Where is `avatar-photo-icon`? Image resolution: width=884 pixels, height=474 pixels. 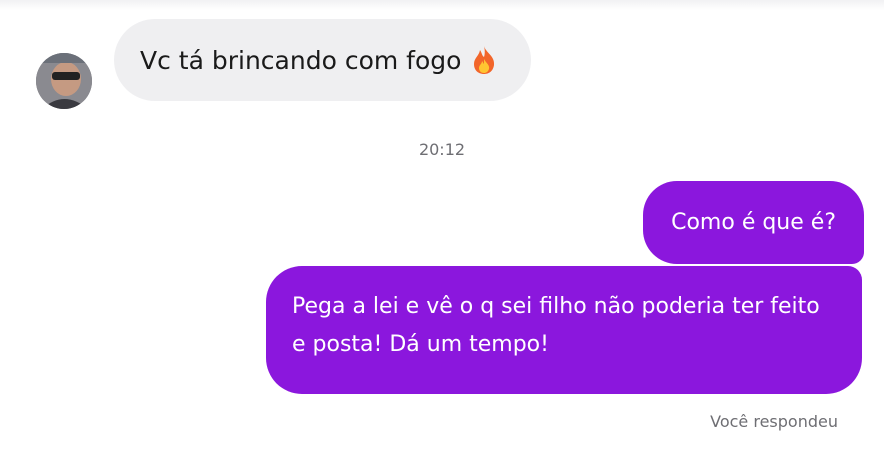
avatar-photo-icon is located at coordinates (64, 81).